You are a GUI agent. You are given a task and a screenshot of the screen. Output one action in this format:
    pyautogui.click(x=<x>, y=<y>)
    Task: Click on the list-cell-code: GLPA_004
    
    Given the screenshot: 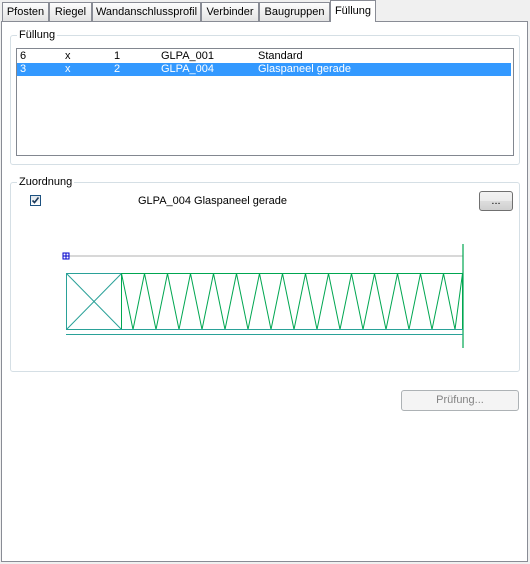 What is the action you would take?
    pyautogui.click(x=188, y=69)
    